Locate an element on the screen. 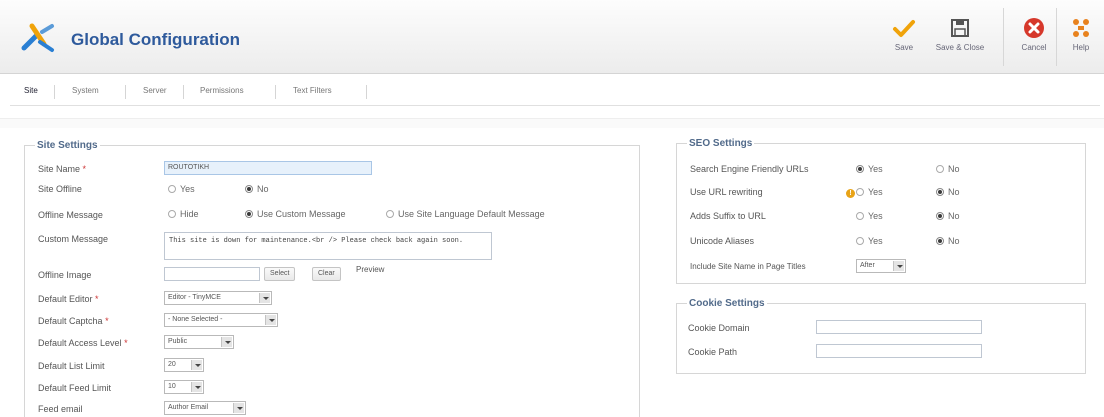 Image resolution: width=1104 pixels, height=417 pixels. custom-message-label: Custom Message is located at coordinates (73, 239).